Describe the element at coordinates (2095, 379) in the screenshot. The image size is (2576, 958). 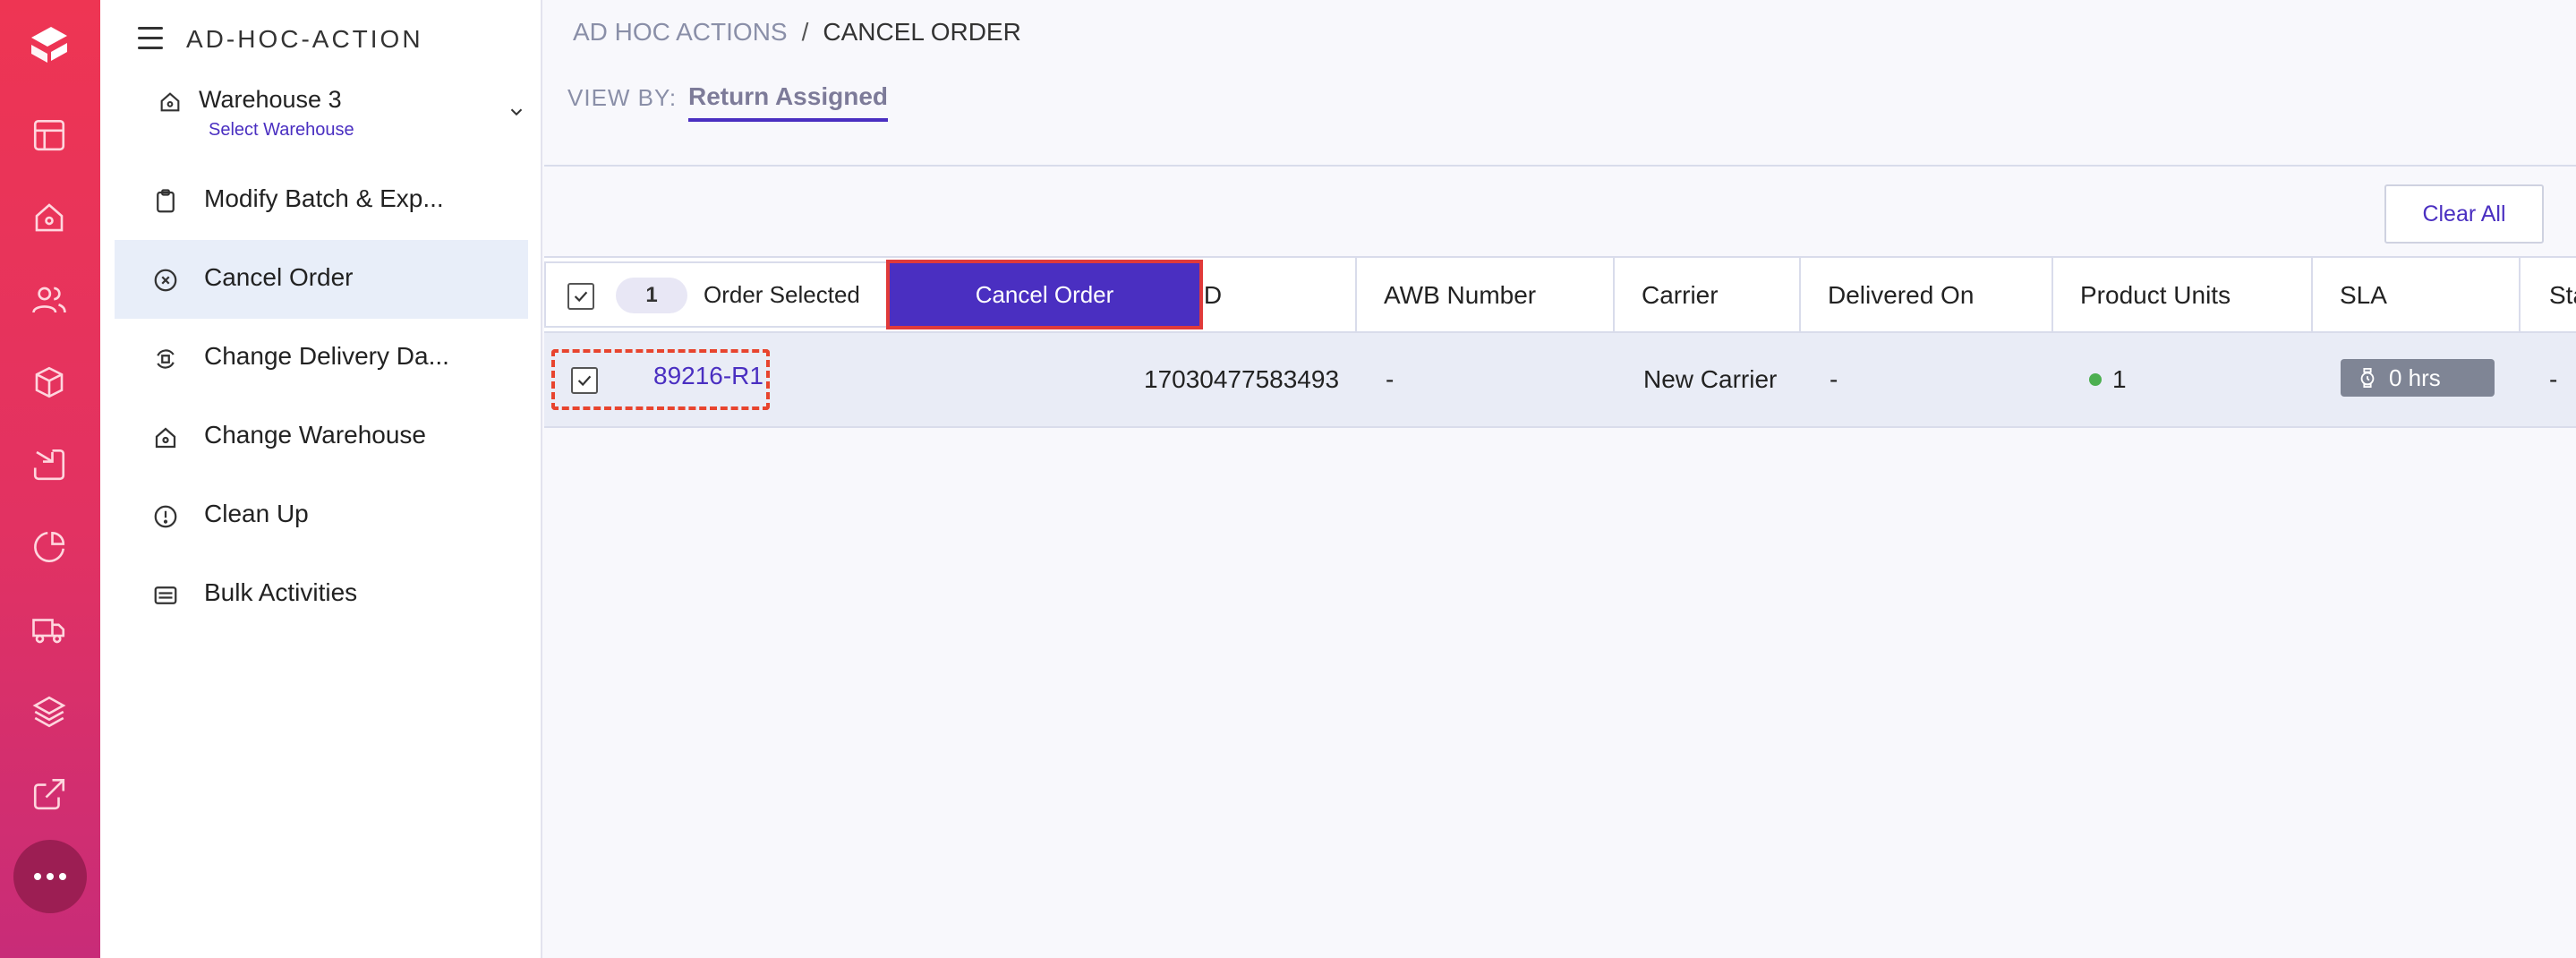
I see `status-dot-icon` at that location.